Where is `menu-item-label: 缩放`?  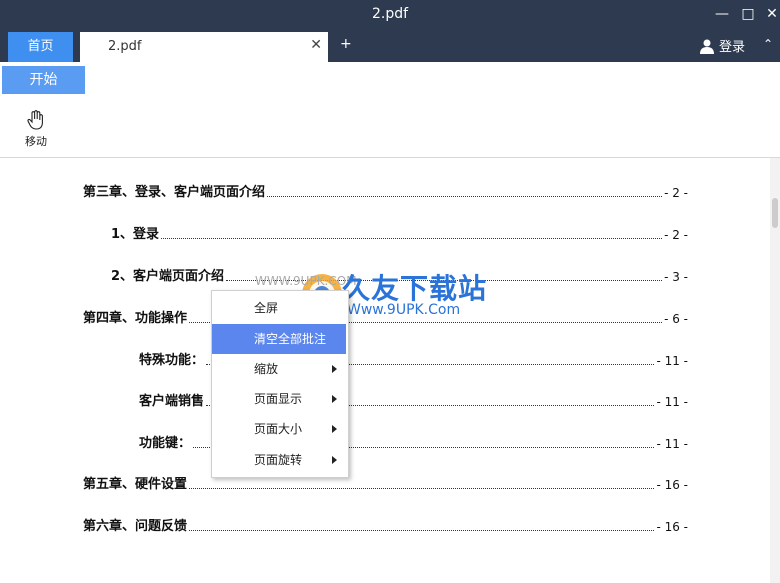 menu-item-label: 缩放 is located at coordinates (266, 369).